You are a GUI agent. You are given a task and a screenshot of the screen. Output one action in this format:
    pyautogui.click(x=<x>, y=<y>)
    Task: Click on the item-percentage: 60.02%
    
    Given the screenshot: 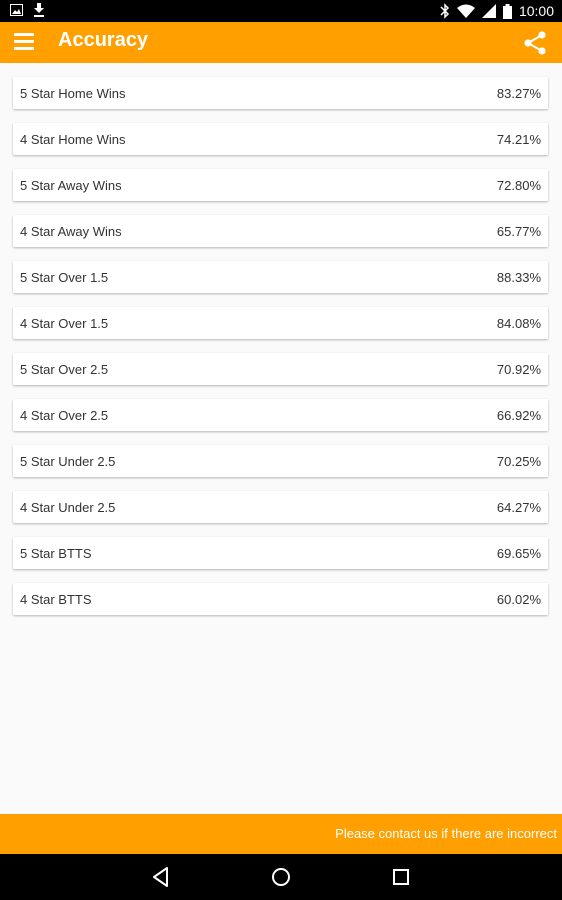 What is the action you would take?
    pyautogui.click(x=518, y=599)
    